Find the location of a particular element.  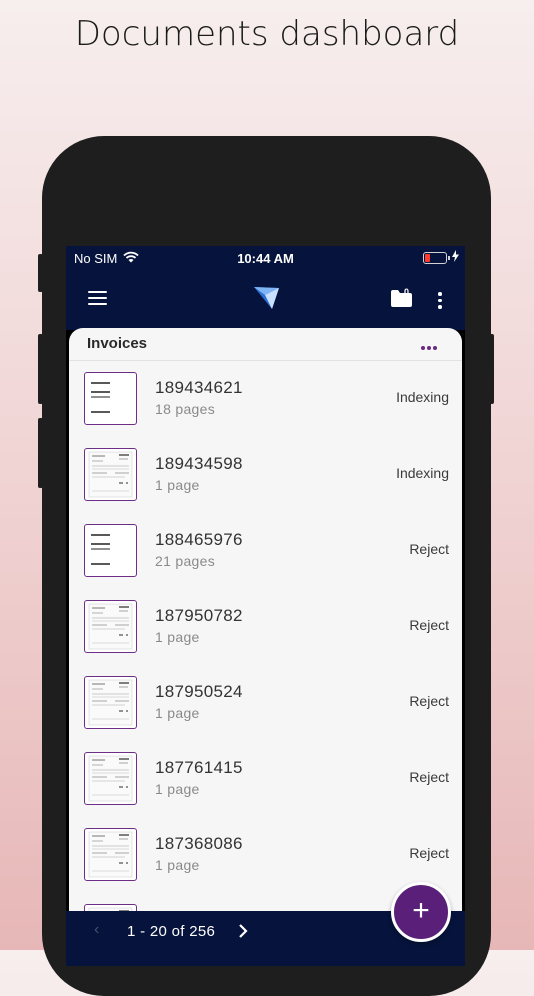

folder-count-badge: 0 is located at coordinates (407, 292).